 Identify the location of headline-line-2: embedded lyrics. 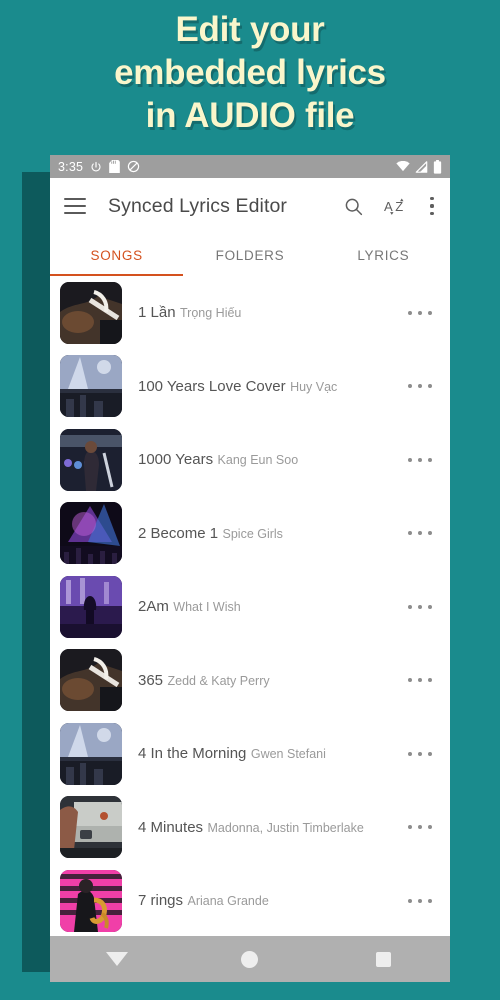
(250, 72).